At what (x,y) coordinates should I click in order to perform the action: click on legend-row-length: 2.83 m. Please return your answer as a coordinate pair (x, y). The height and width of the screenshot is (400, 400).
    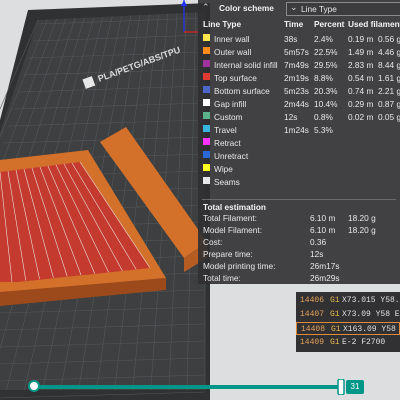
    Looking at the image, I should click on (361, 65).